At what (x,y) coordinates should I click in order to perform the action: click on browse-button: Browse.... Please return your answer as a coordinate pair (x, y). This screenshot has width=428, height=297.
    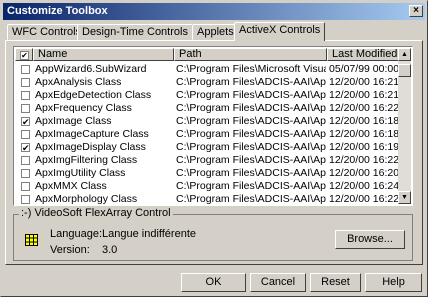
    Looking at the image, I should click on (370, 239).